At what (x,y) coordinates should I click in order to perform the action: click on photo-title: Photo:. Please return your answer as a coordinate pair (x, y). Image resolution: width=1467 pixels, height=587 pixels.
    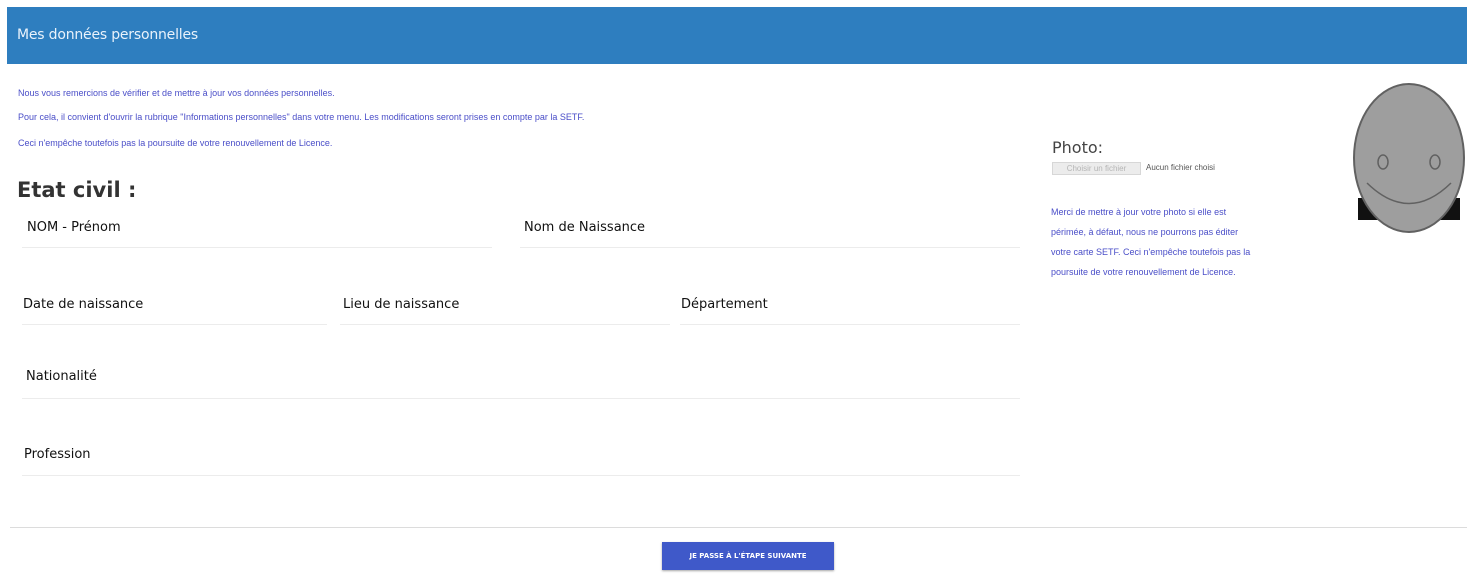
    Looking at the image, I should click on (1078, 147).